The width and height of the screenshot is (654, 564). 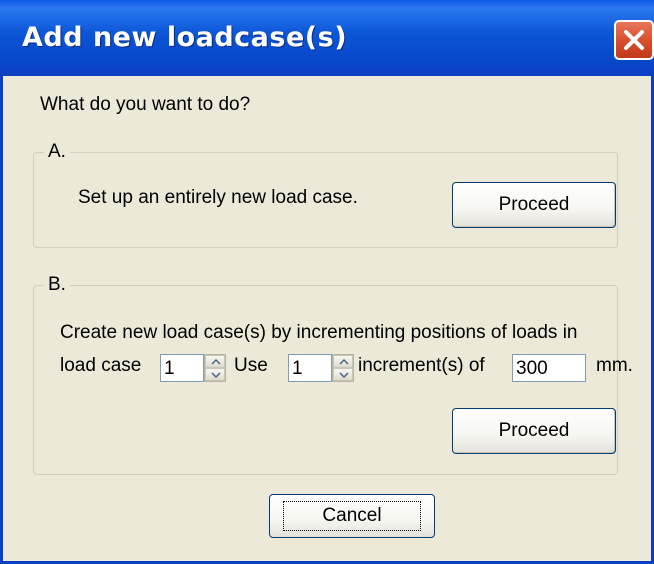 I want to click on window-title: Add new loadcase(s), so click(x=185, y=37).